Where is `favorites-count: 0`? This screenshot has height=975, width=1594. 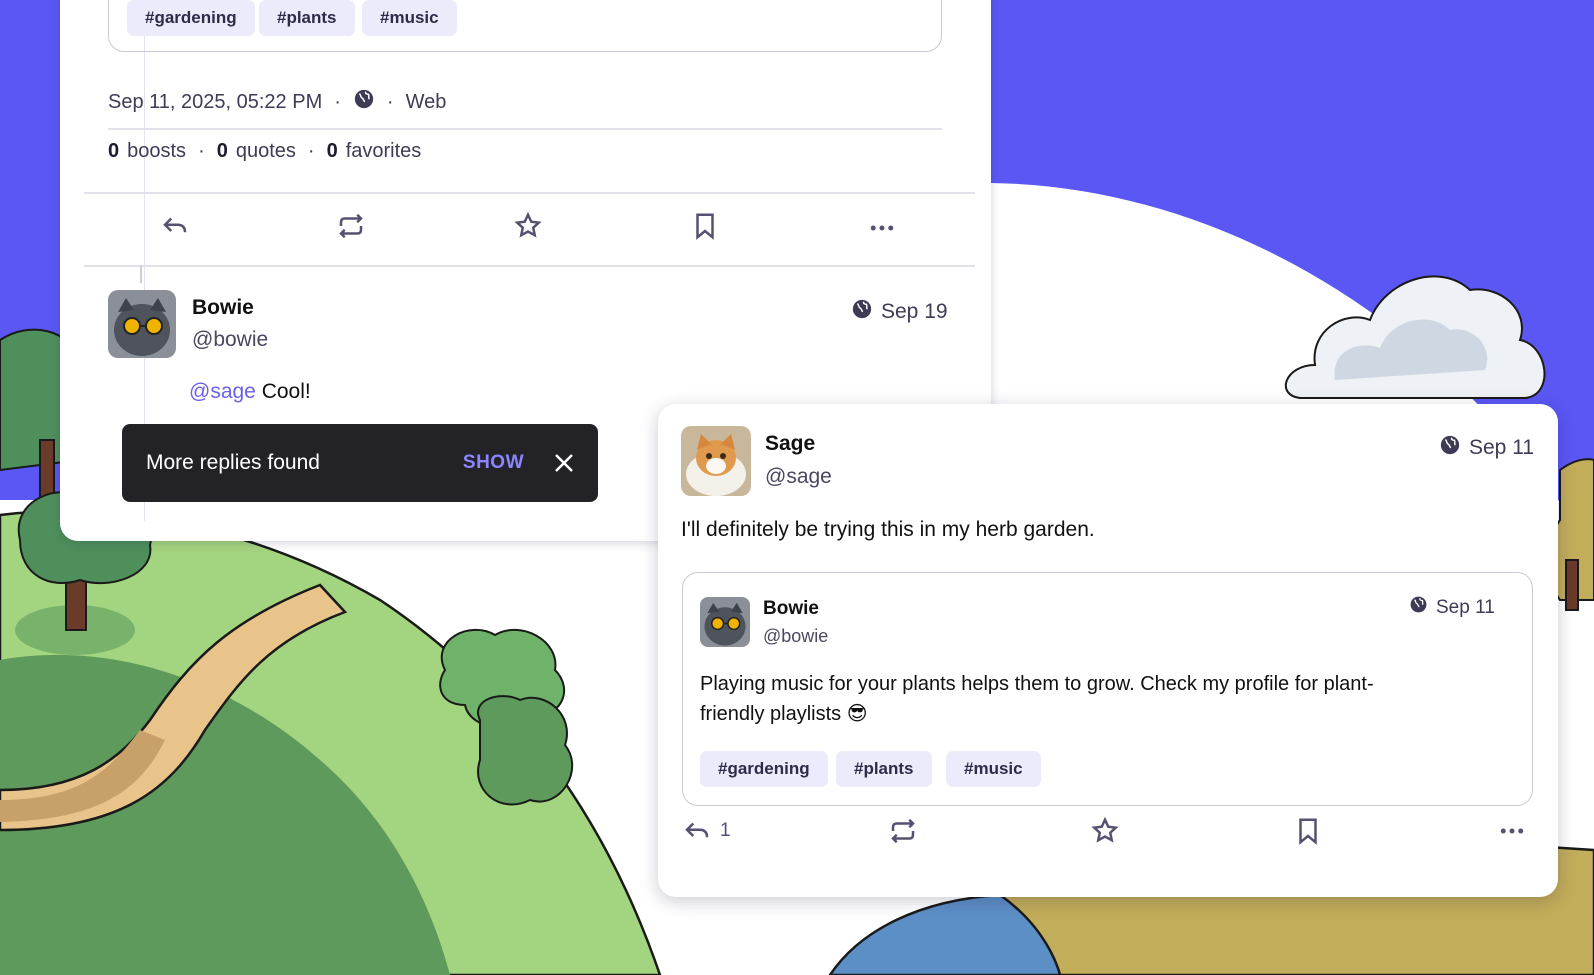 favorites-count: 0 is located at coordinates (332, 151).